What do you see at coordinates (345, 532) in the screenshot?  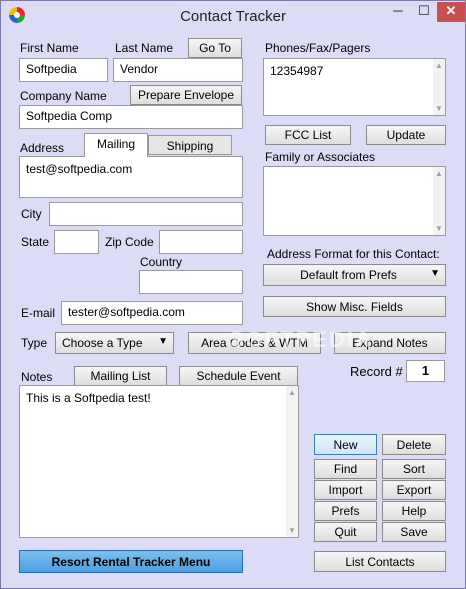 I see `quit-button: Quit` at bounding box center [345, 532].